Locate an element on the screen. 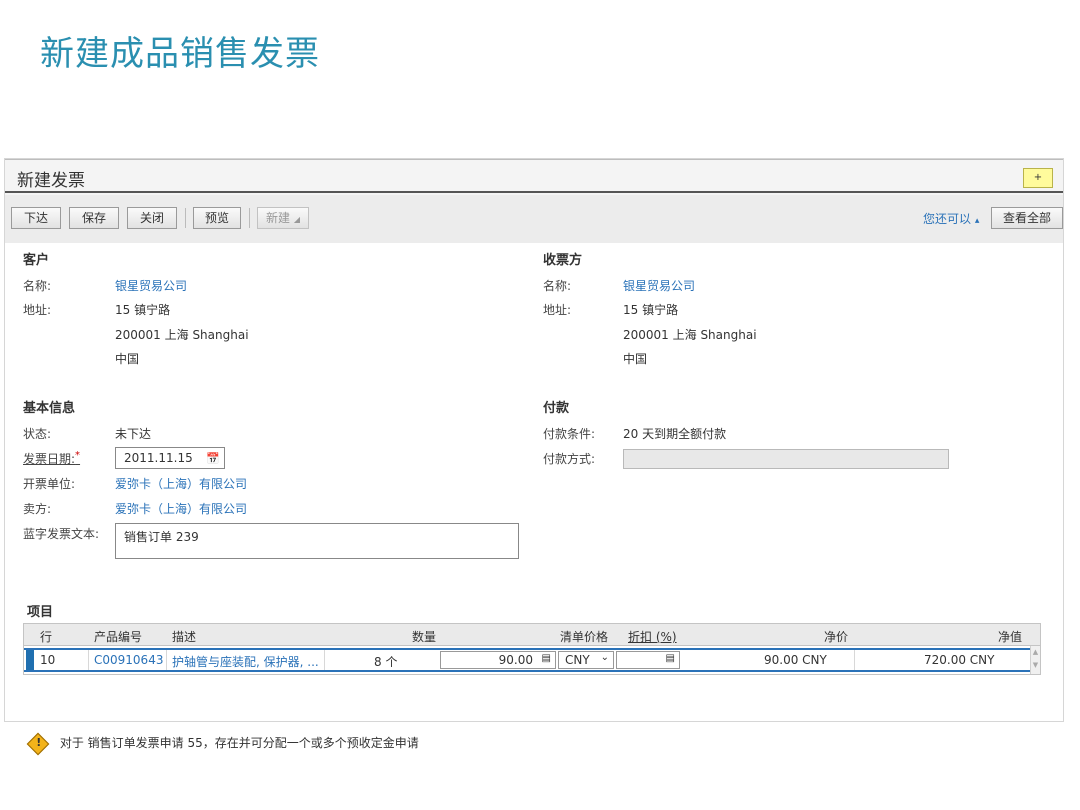  seller-label: 卖方: is located at coordinates (37, 509).